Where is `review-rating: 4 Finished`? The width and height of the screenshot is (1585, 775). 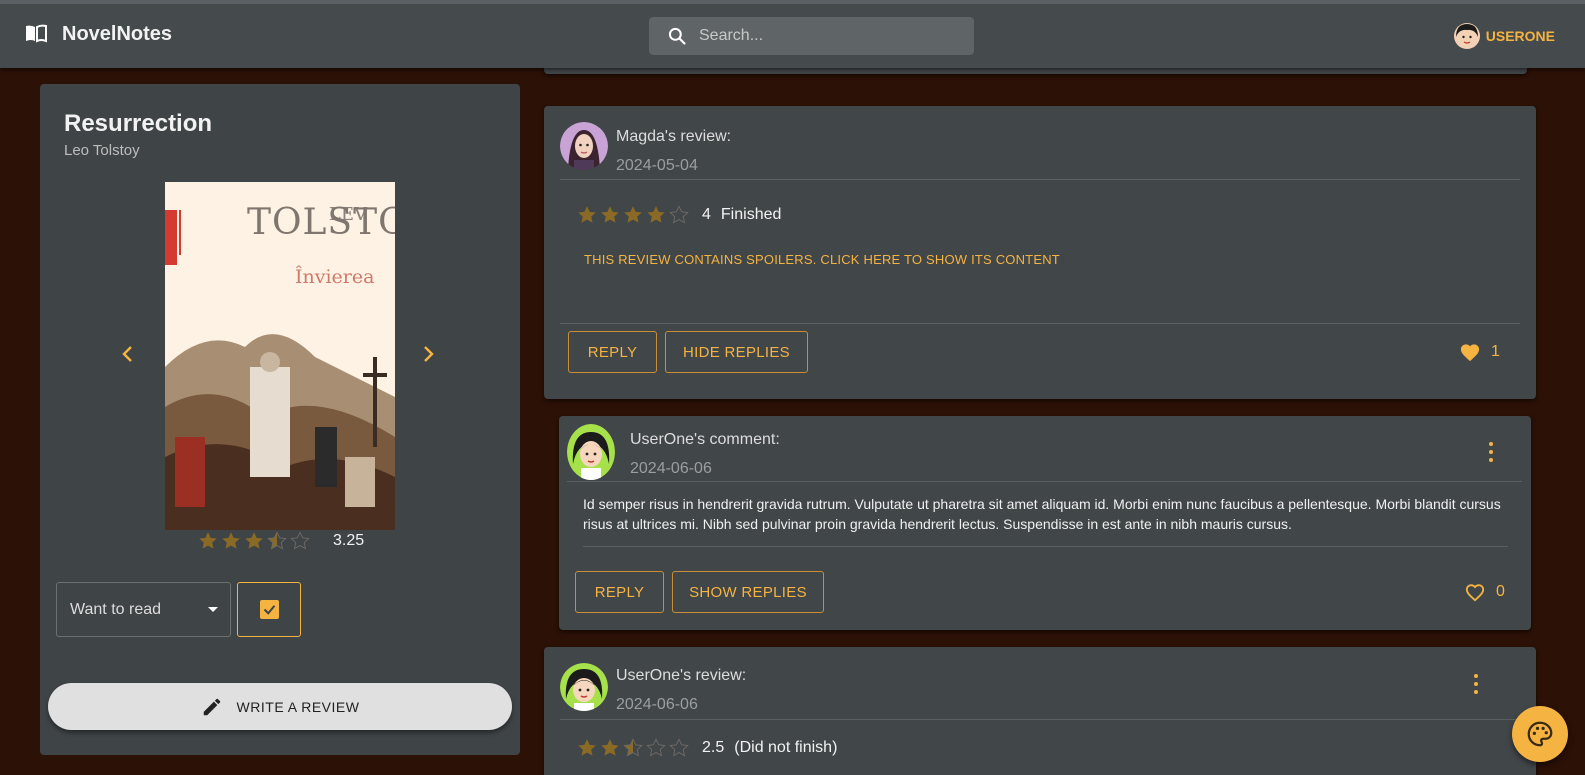
review-rating: 4 Finished is located at coordinates (678, 215).